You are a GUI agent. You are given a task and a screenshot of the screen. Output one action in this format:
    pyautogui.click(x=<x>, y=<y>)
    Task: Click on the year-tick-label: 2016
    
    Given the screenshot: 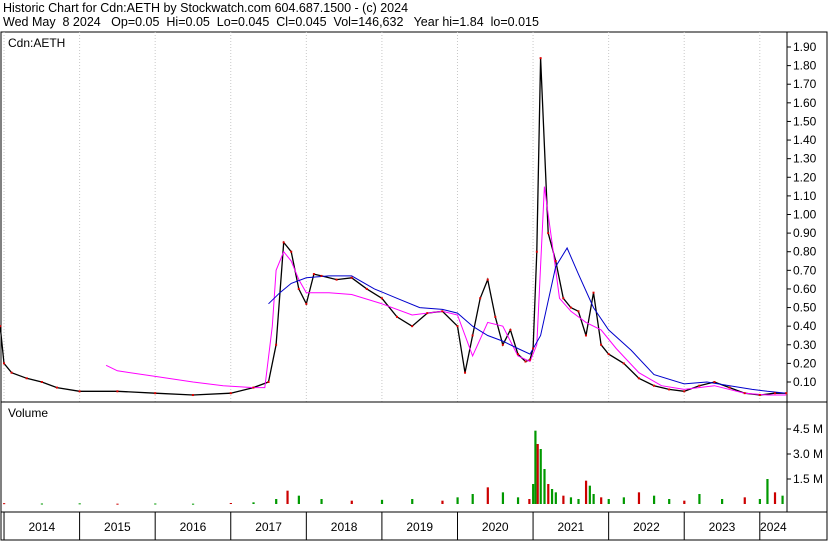 What is the action you would take?
    pyautogui.click(x=193, y=527)
    